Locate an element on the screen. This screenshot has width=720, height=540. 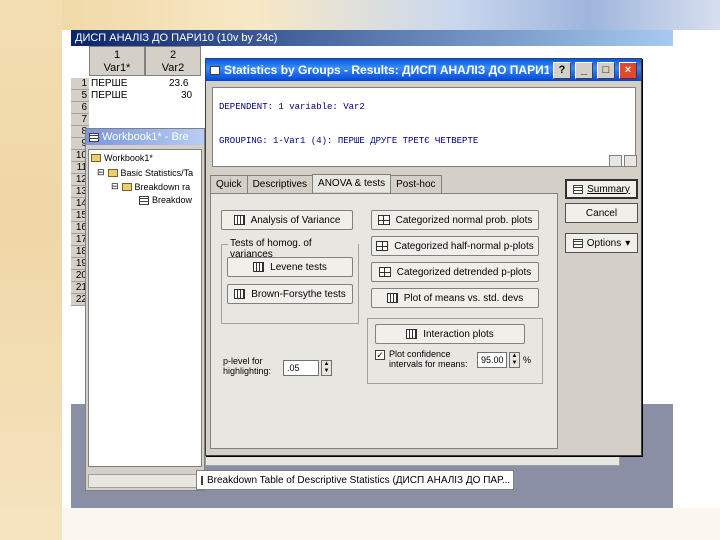
column-number: 1 is located at coordinates (117, 55).